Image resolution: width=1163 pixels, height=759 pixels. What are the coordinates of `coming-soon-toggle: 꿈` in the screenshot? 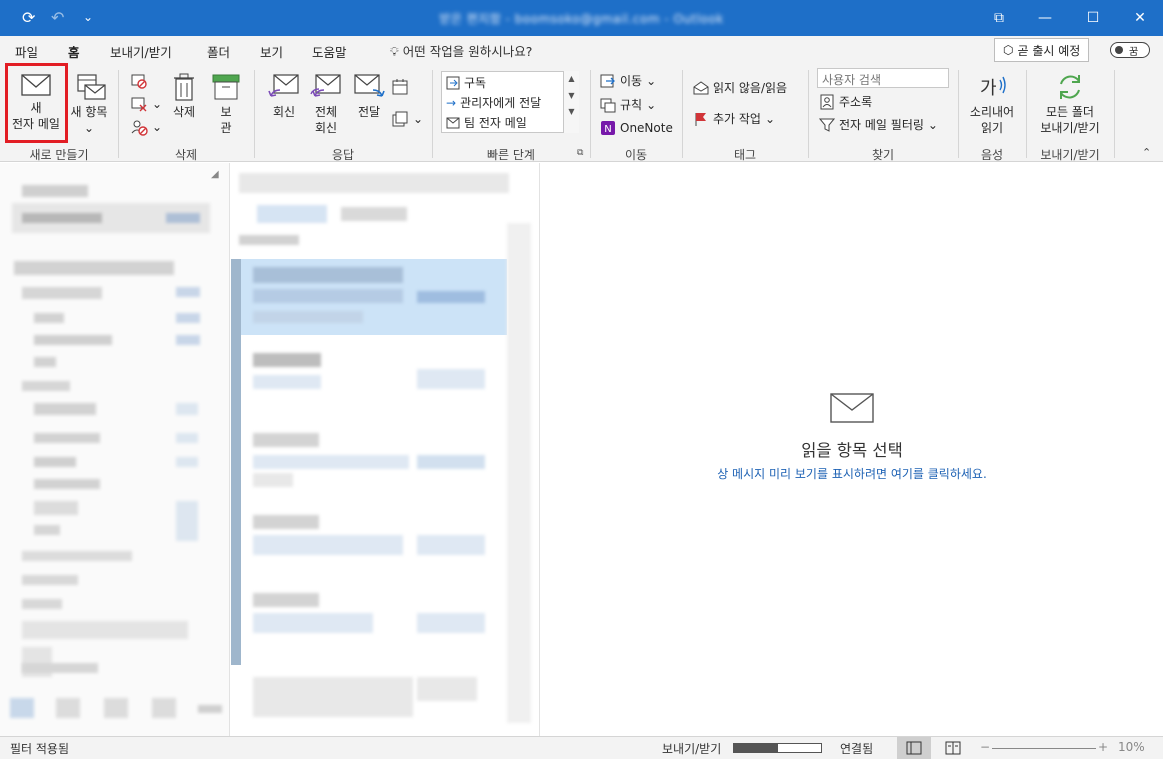 It's located at (1130, 50).